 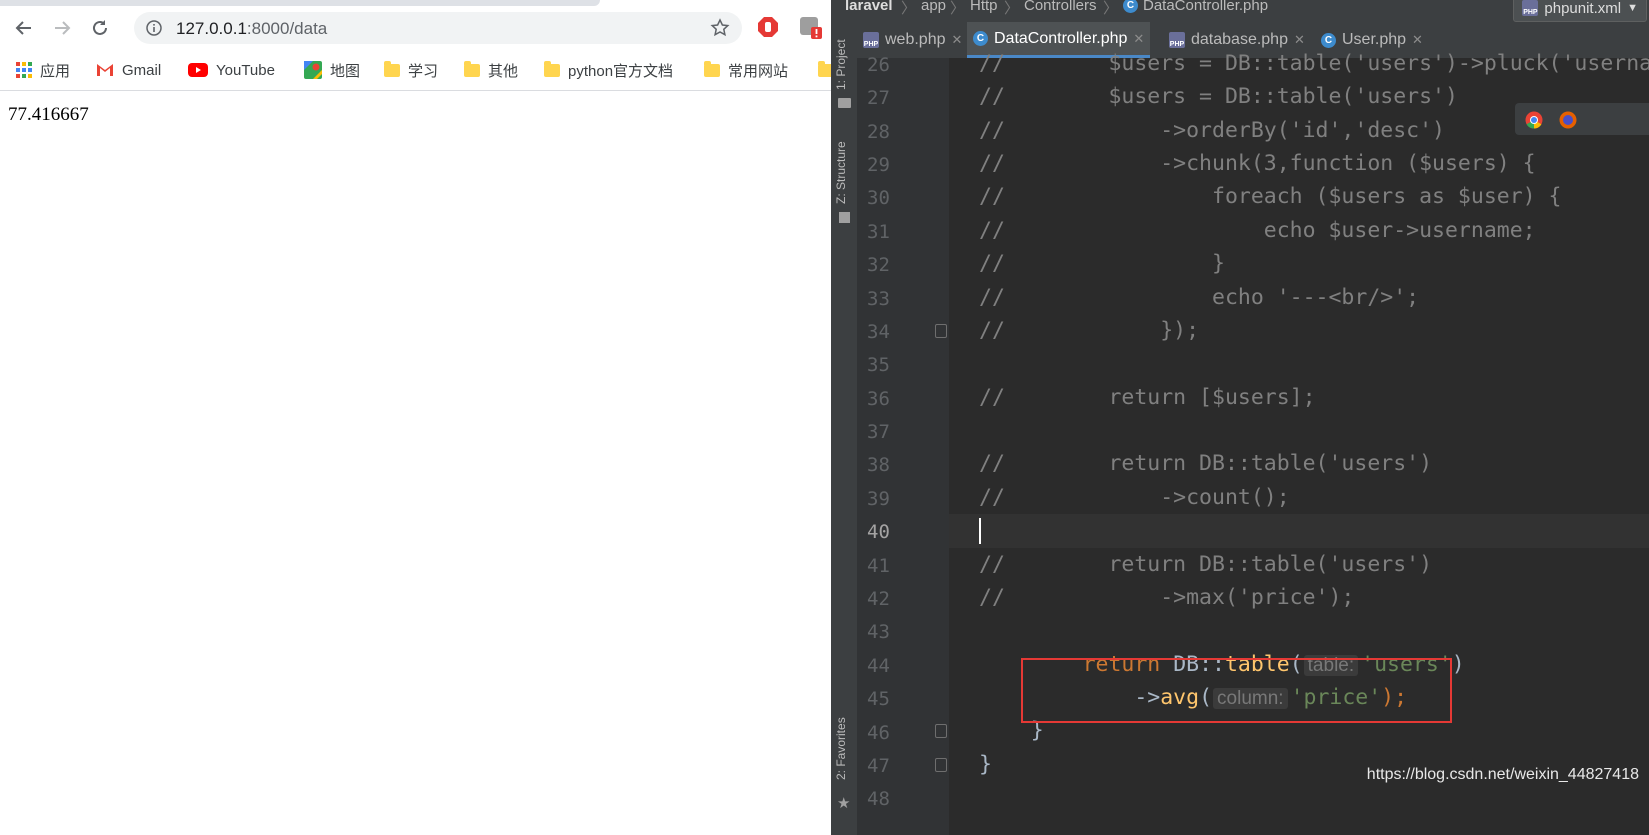 What do you see at coordinates (423, 71) in the screenshot?
I see `bookmark-label: 学习` at bounding box center [423, 71].